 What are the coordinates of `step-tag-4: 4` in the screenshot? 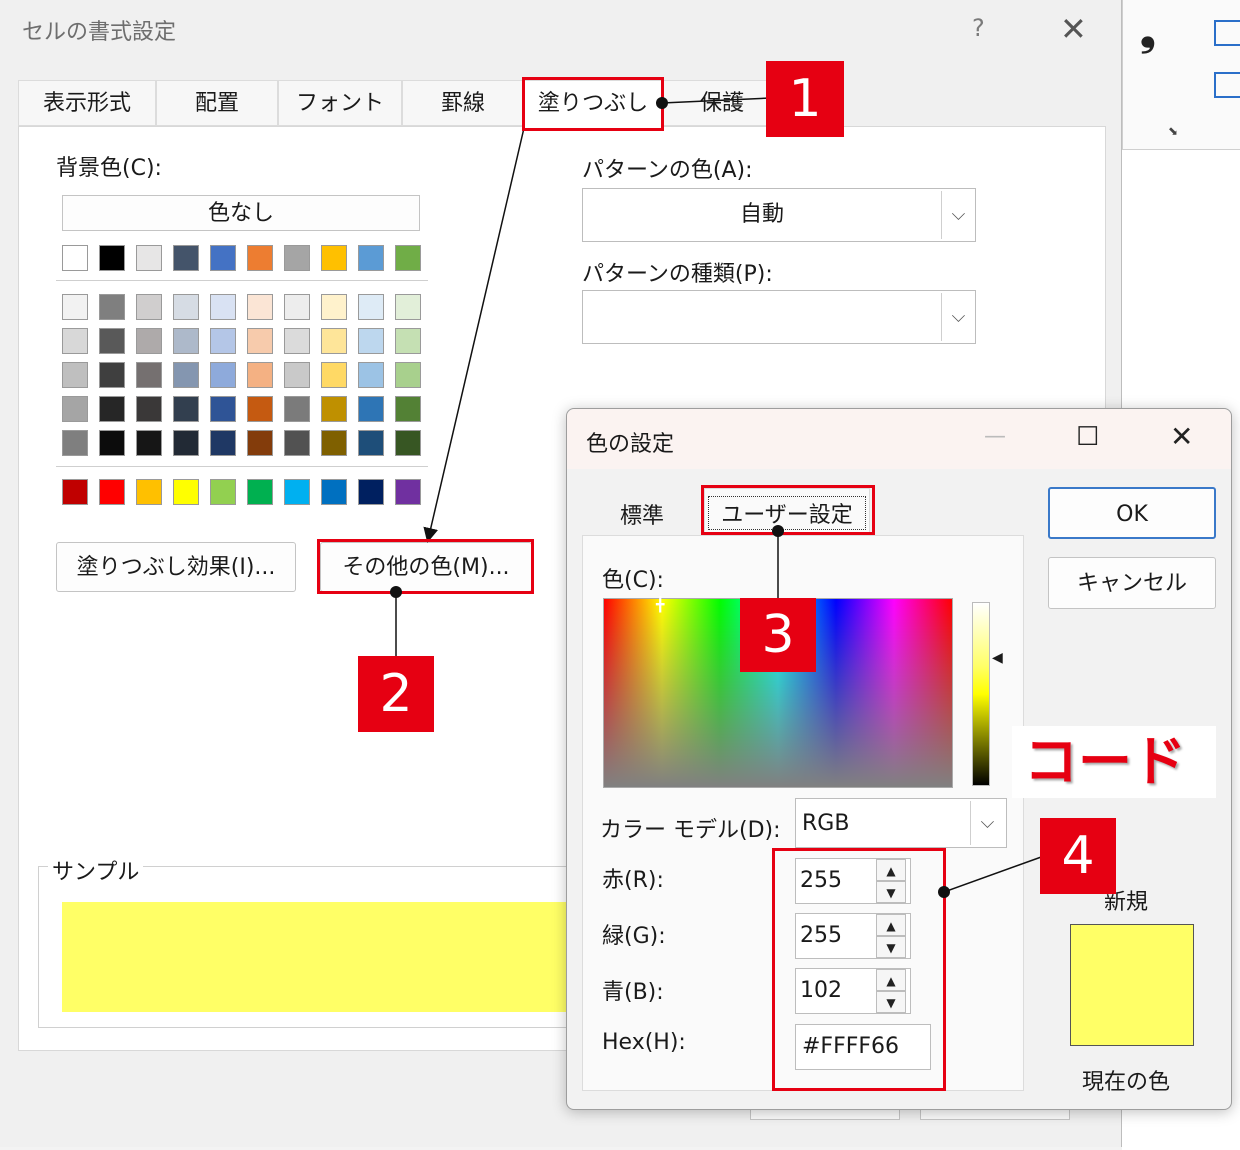 It's located at (1078, 856).